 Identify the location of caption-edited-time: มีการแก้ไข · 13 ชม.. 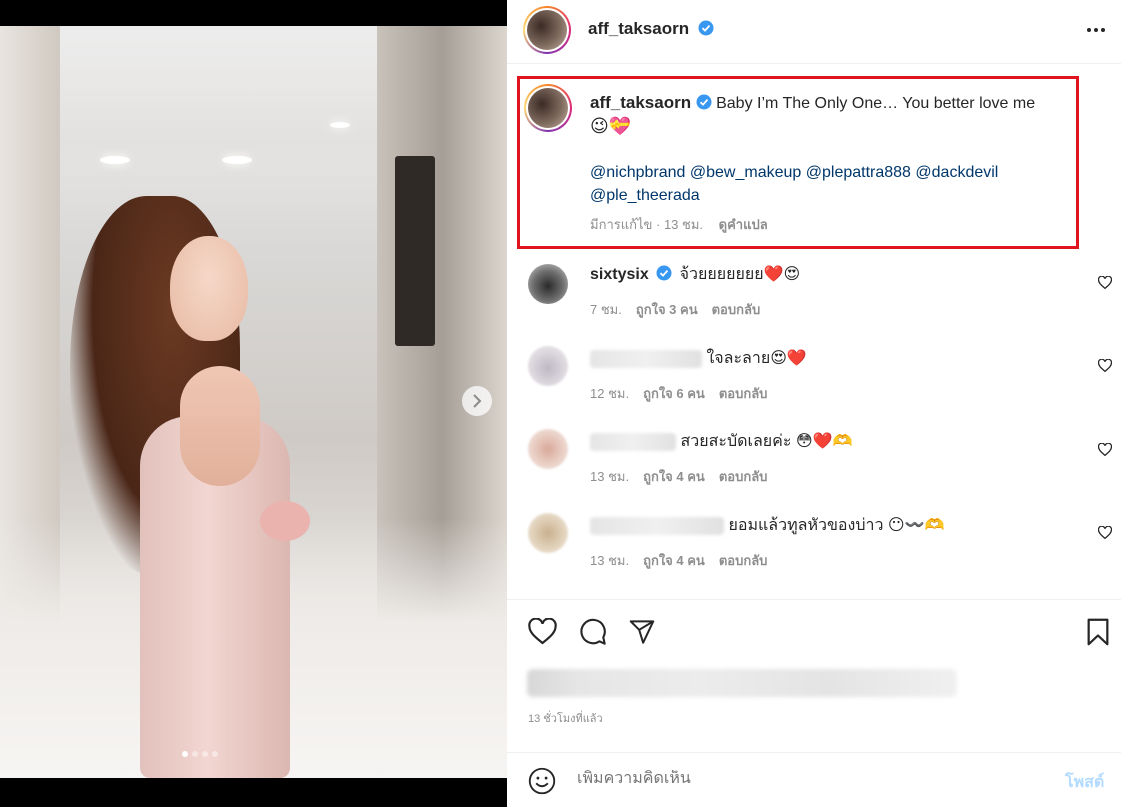
(647, 224).